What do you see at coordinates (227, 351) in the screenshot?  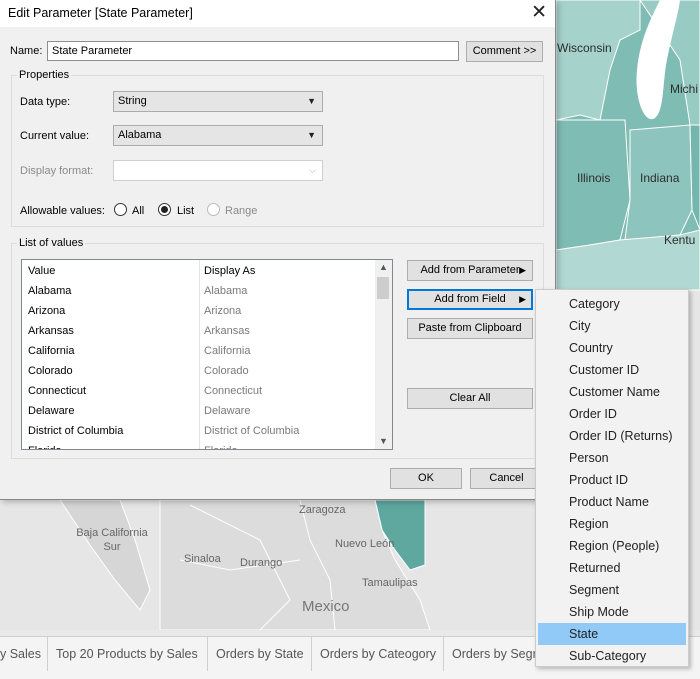 I see `row-display: California` at bounding box center [227, 351].